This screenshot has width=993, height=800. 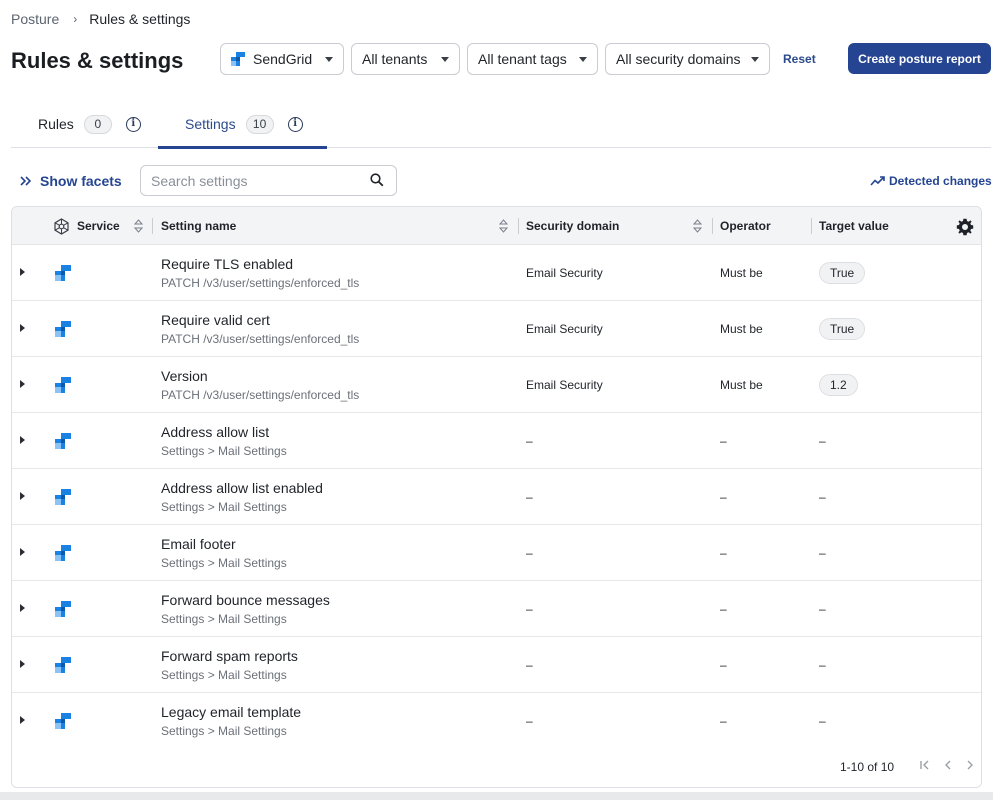 I want to click on setting-name: Require TLS enabled, so click(x=227, y=264).